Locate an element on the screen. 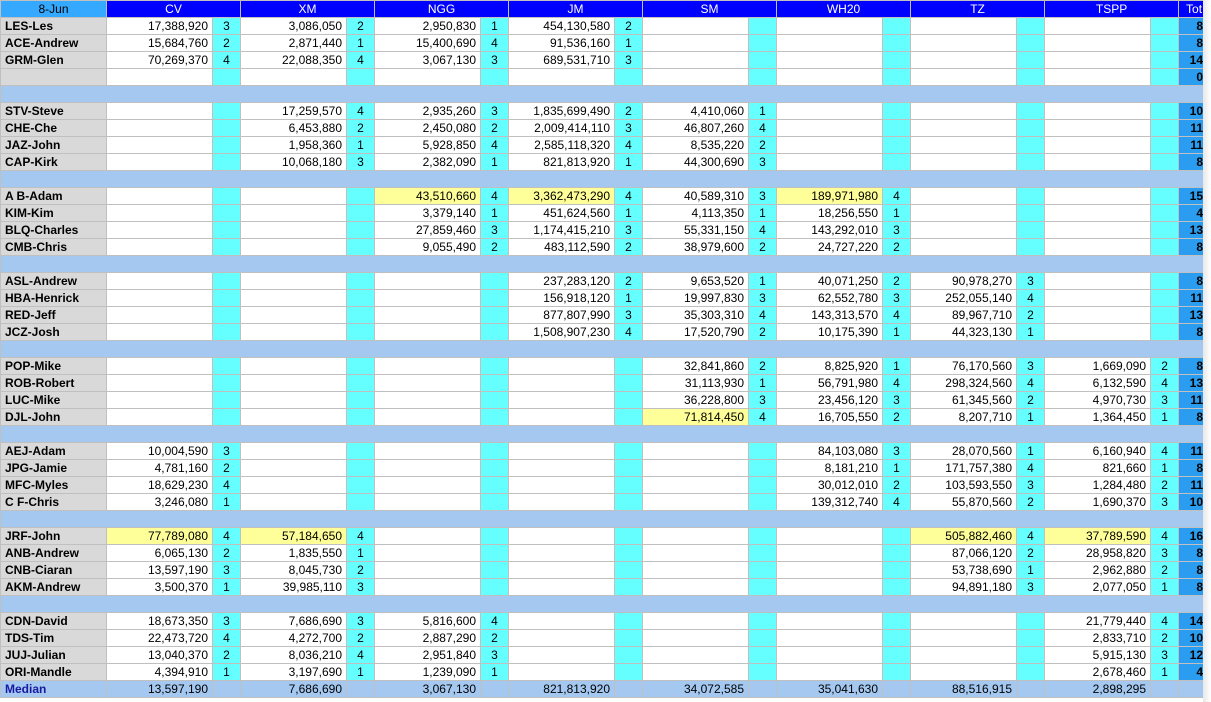 The height and width of the screenshot is (702, 1211). value-cell: 7,686,690 is located at coordinates (294, 621).